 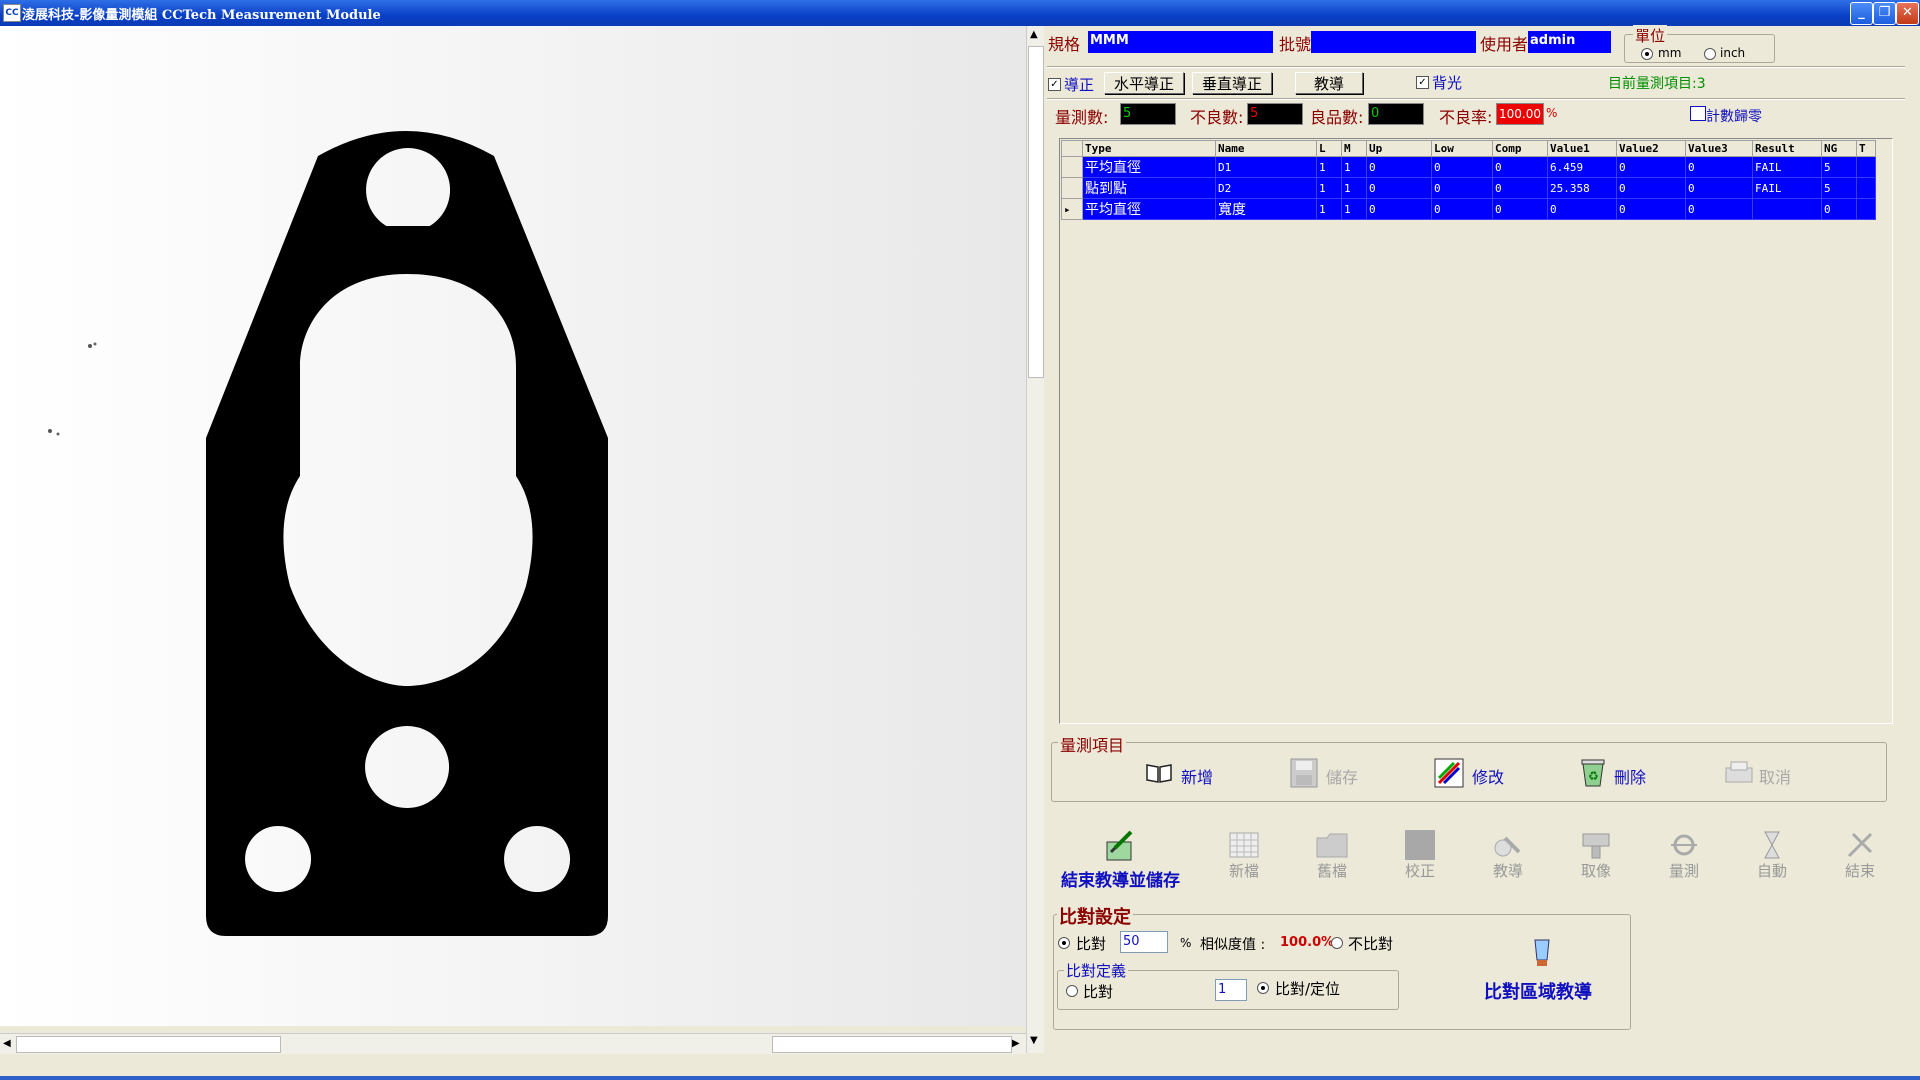 What do you see at coordinates (1034, 1040) in the screenshot?
I see `scroll-down-icon: ▼` at bounding box center [1034, 1040].